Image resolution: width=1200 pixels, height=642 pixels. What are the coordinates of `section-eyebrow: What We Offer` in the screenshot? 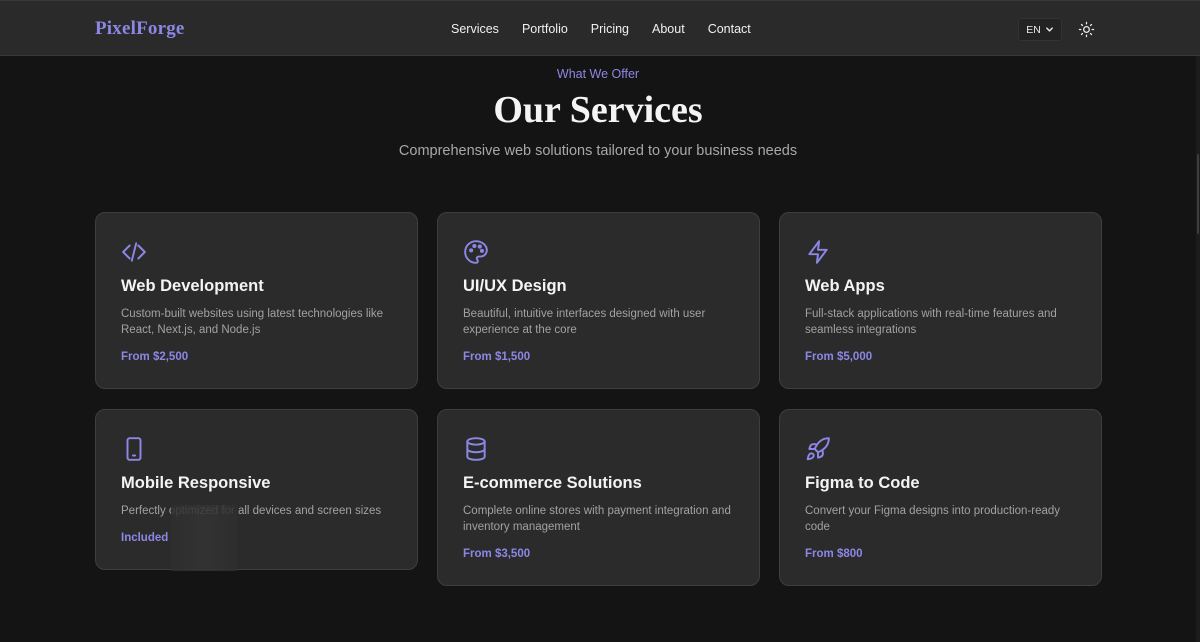 It's located at (598, 74).